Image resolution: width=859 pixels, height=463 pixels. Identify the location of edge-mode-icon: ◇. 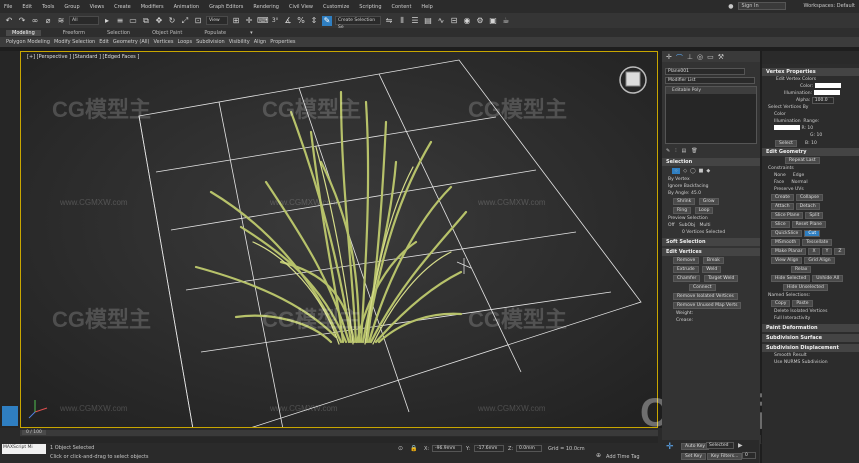
(685, 171).